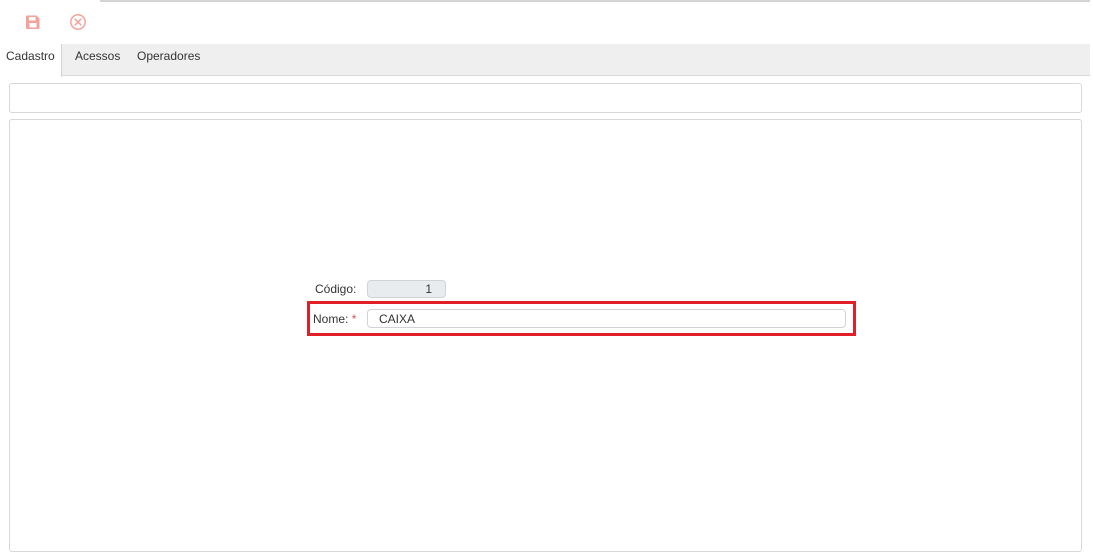 The image size is (1093, 559). What do you see at coordinates (545, 60) in the screenshot?
I see `tab-bar: Cadastro Acessos Operadores` at bounding box center [545, 60].